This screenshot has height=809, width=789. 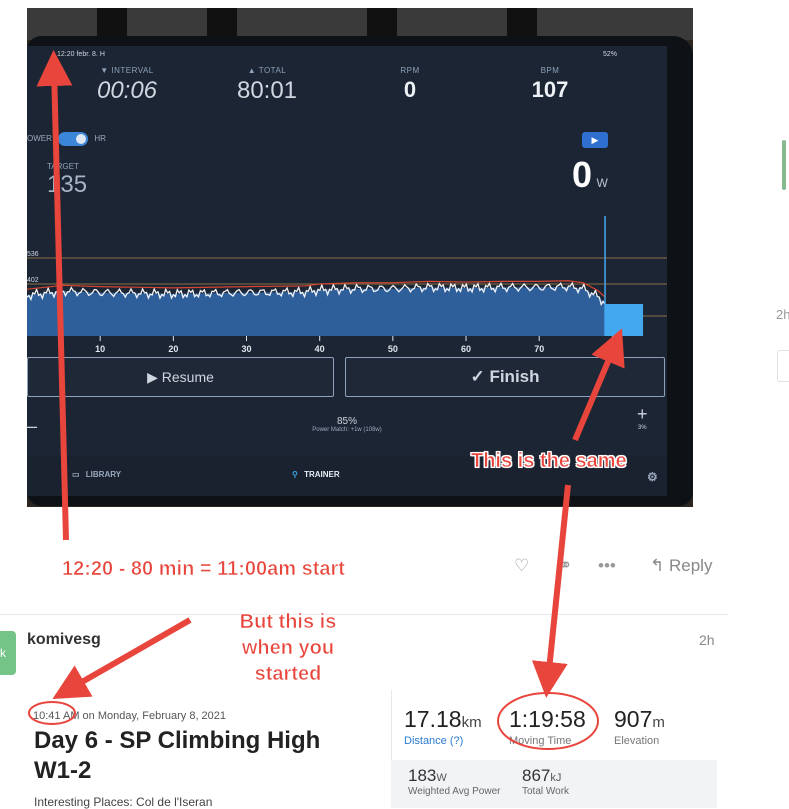 What do you see at coordinates (288, 674) in the screenshot?
I see `annotation-middle-line3: started` at bounding box center [288, 674].